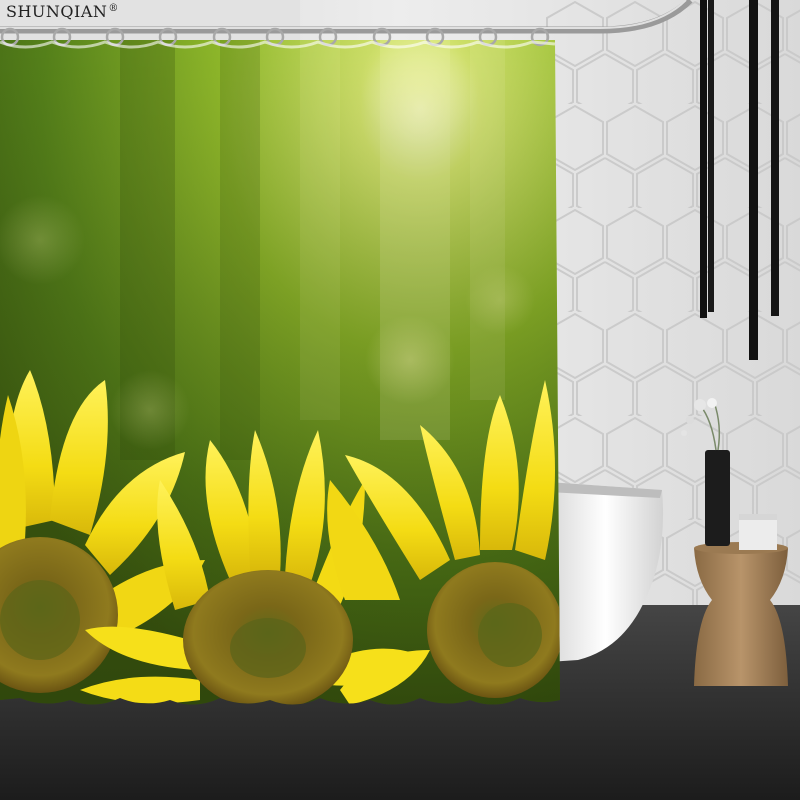 The height and width of the screenshot is (800, 800). I want to click on brand-name: SHUNQIAN, so click(57, 11).